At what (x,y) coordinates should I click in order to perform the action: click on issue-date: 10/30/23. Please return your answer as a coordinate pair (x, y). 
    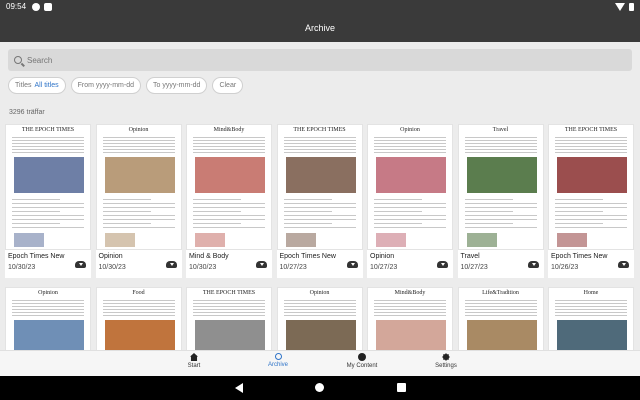
    Looking at the image, I should click on (22, 267).